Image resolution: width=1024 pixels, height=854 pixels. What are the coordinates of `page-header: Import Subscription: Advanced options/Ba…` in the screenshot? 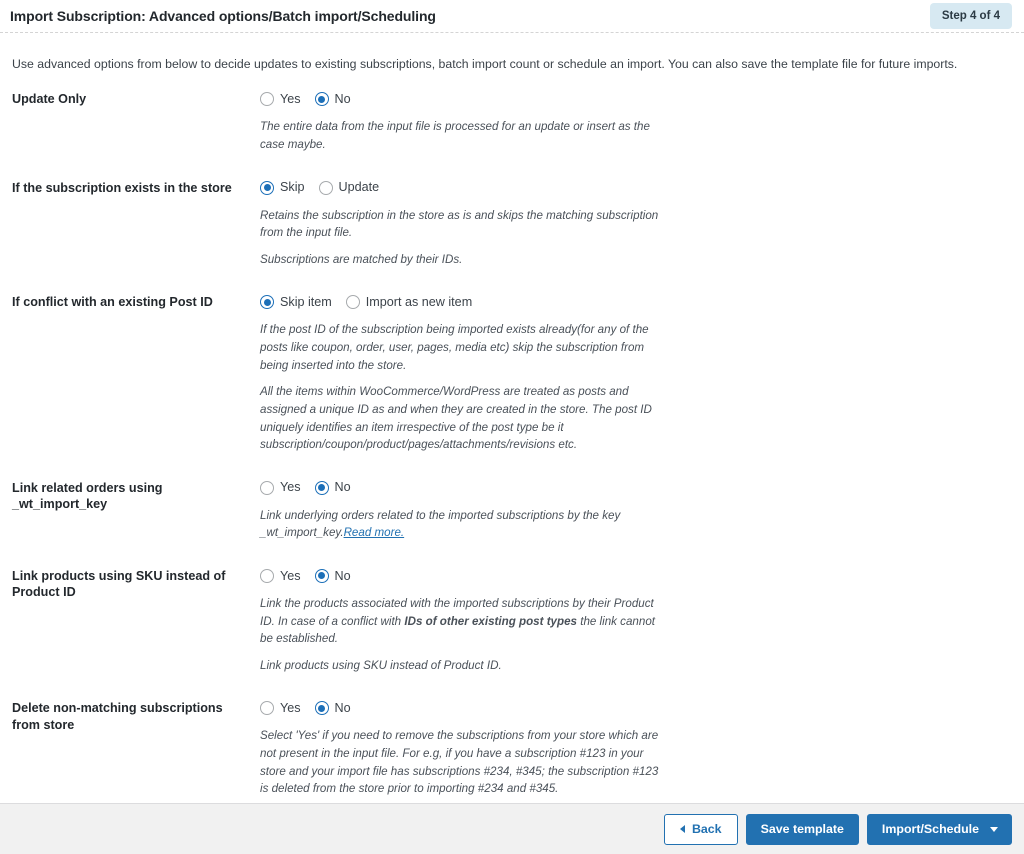 It's located at (512, 16).